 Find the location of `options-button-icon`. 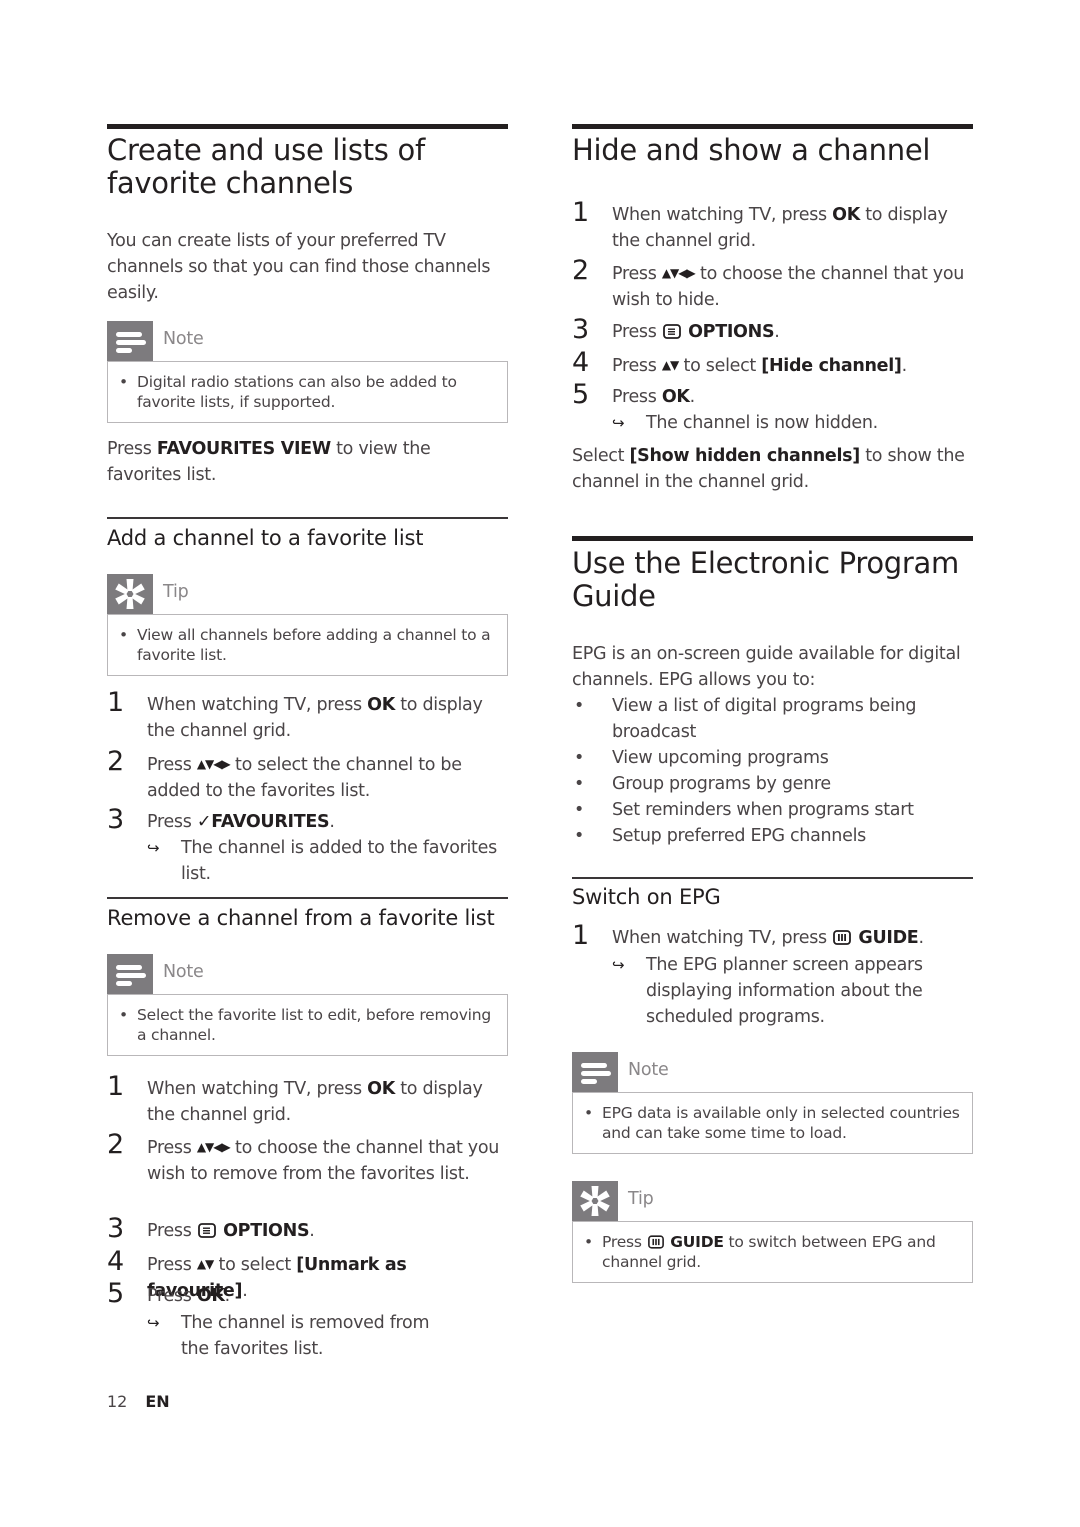

options-button-icon is located at coordinates (671, 331).